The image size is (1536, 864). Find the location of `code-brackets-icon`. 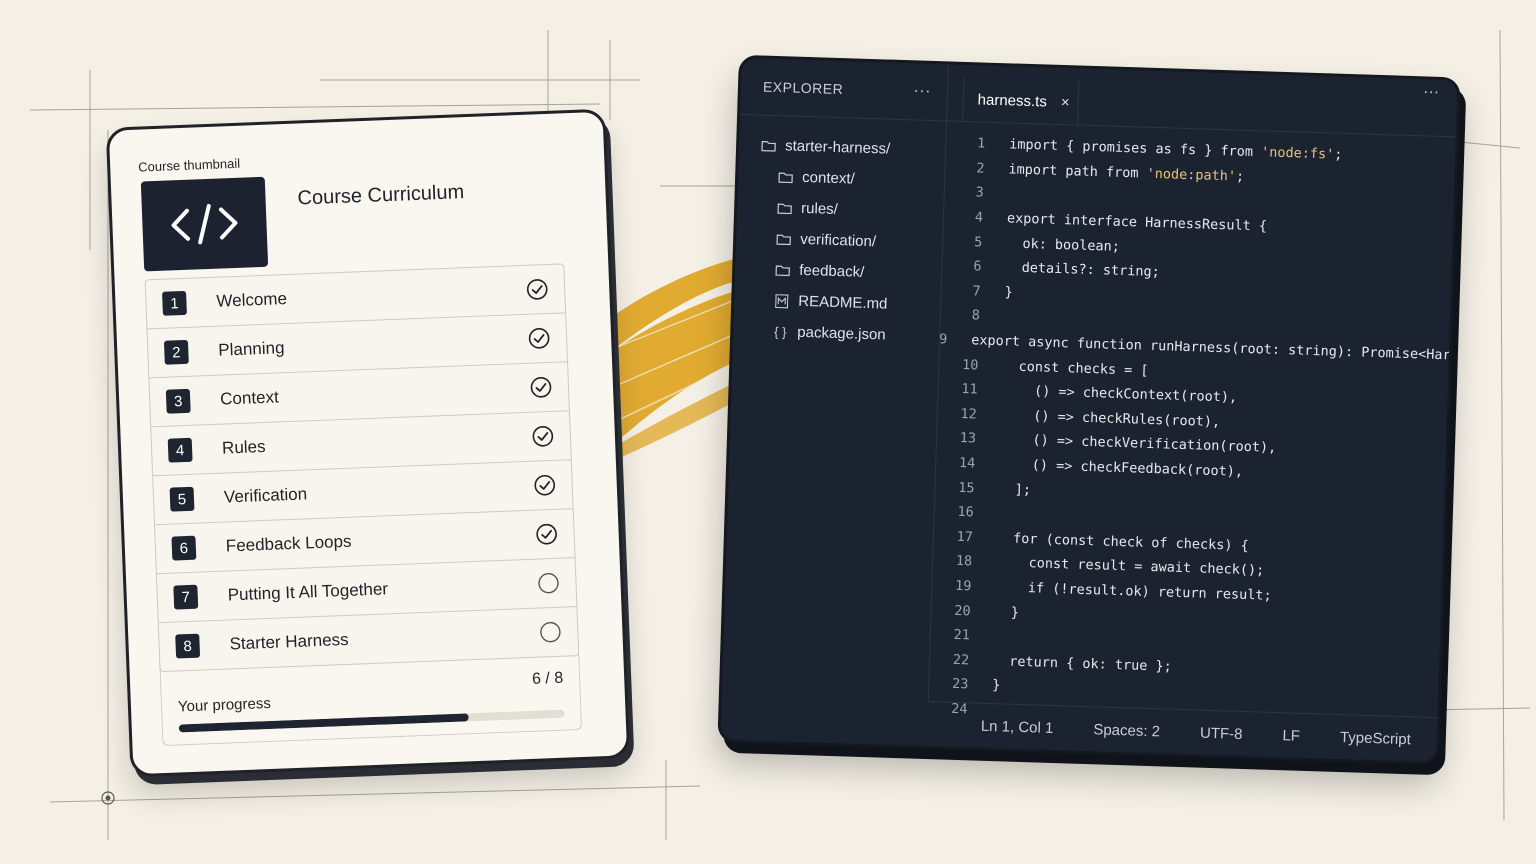

code-brackets-icon is located at coordinates (204, 224).